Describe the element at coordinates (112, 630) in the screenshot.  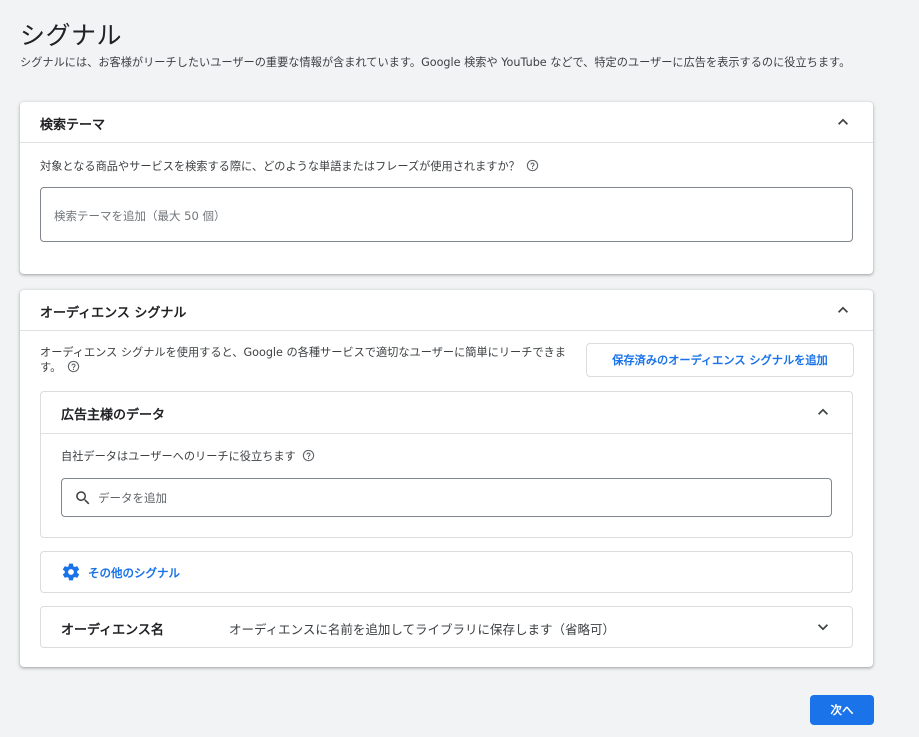
I see `audience-name-label: オーディエンス名` at that location.